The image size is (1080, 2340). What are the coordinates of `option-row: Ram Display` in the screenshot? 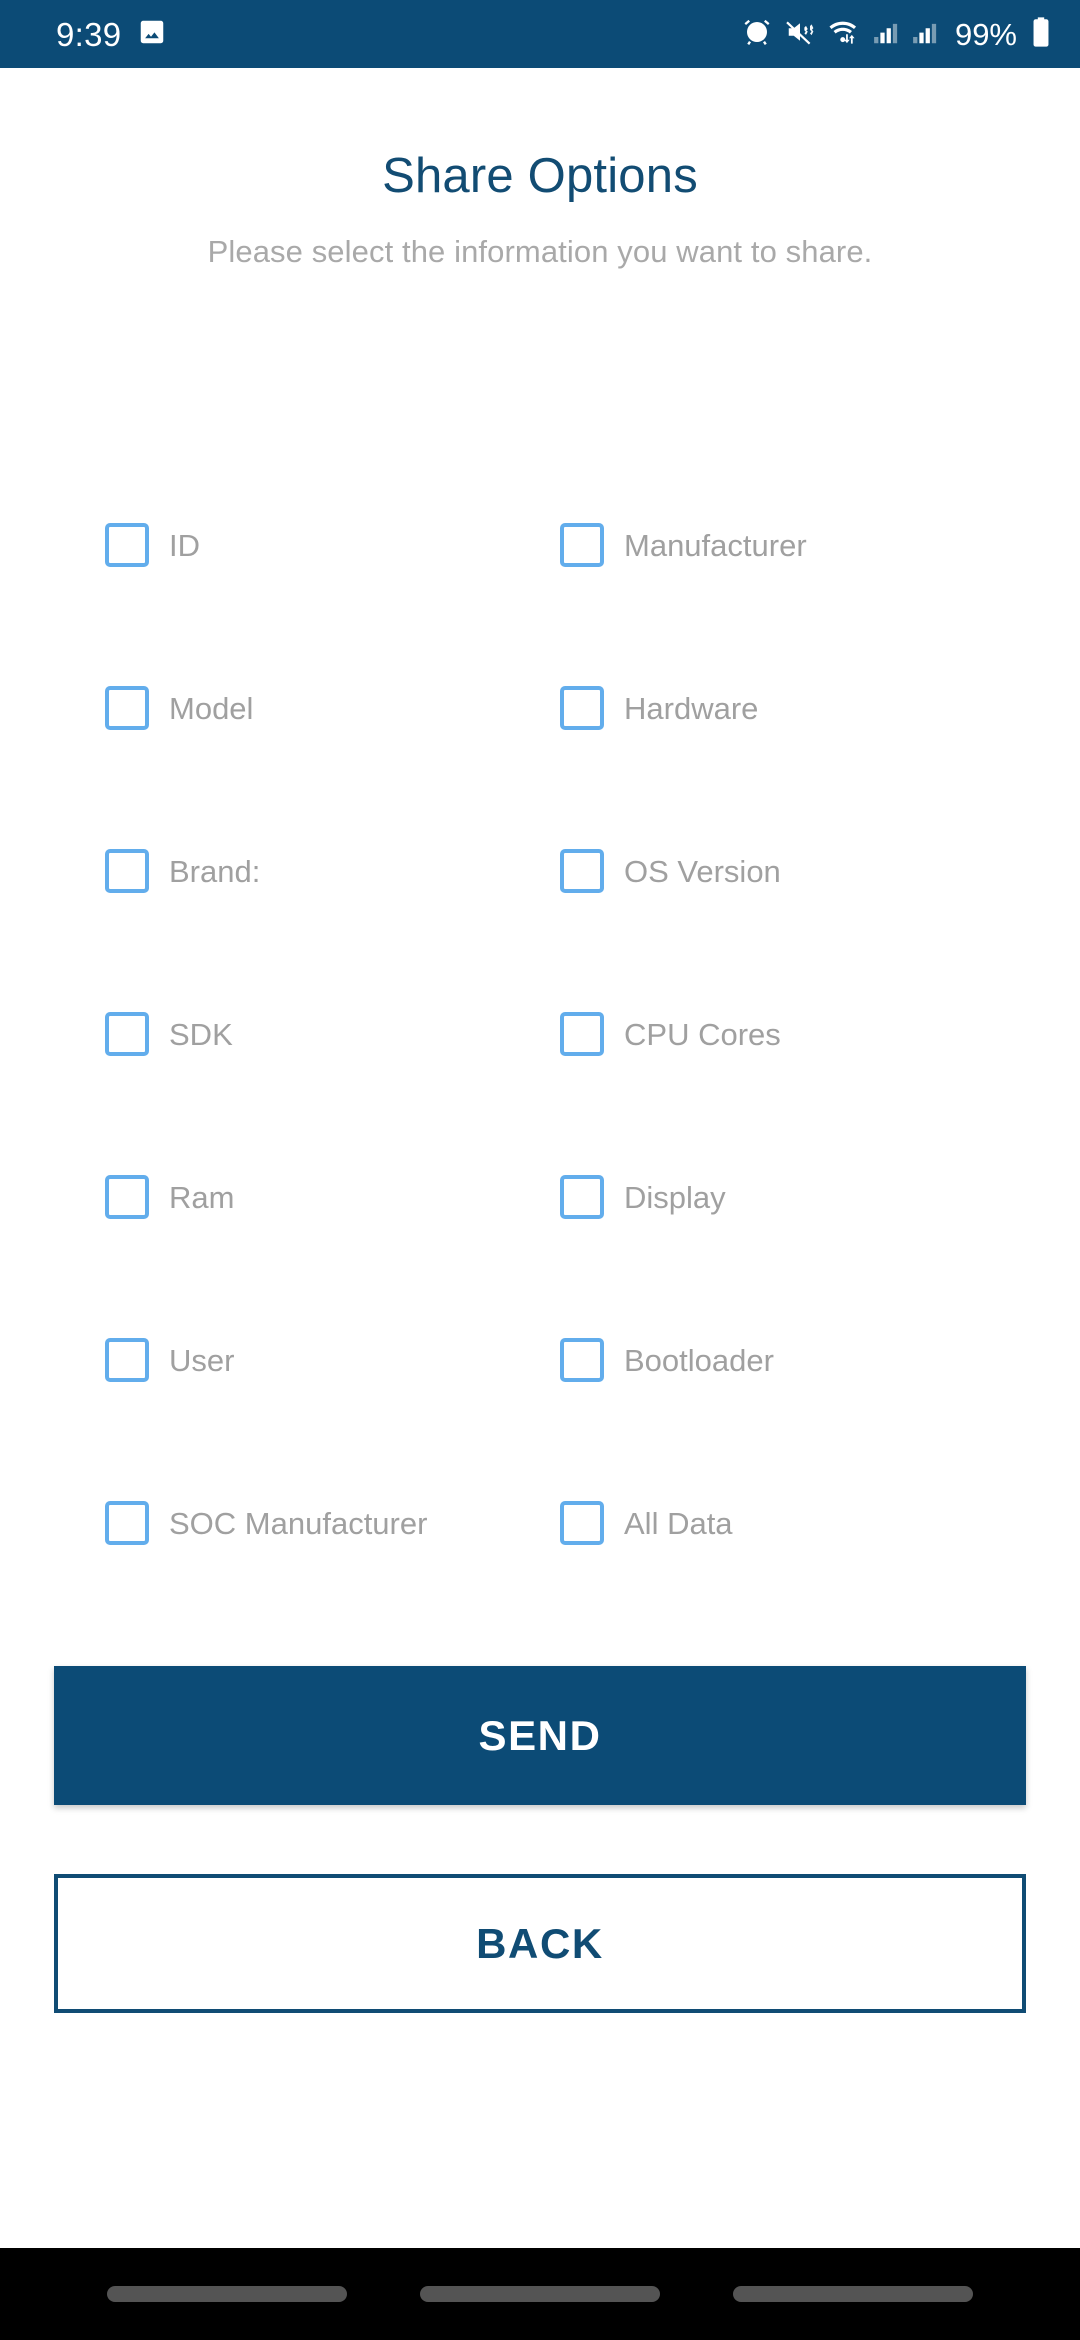 It's located at (540, 1221).